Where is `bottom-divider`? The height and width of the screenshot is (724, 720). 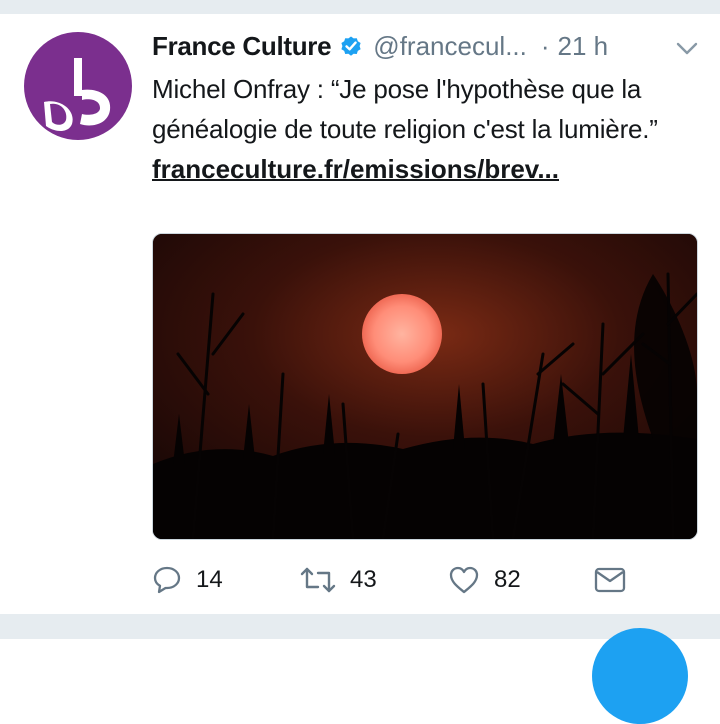
bottom-divider is located at coordinates (360, 626).